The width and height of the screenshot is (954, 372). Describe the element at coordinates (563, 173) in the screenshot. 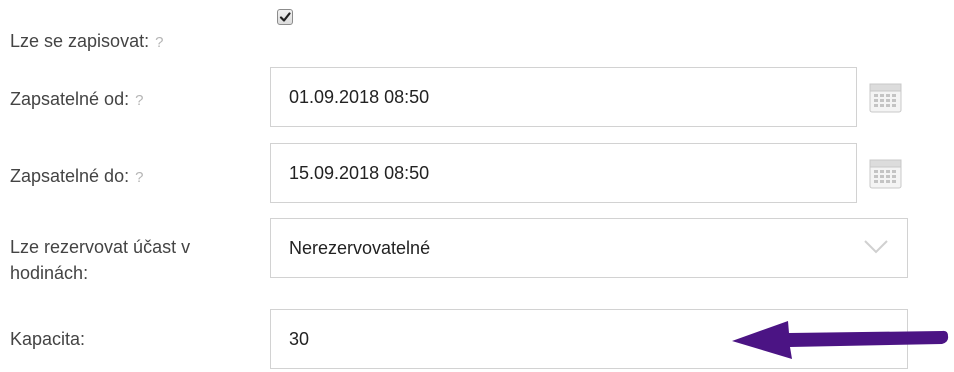

I see `enroll-to-input: 15.09.2018 08:50` at that location.